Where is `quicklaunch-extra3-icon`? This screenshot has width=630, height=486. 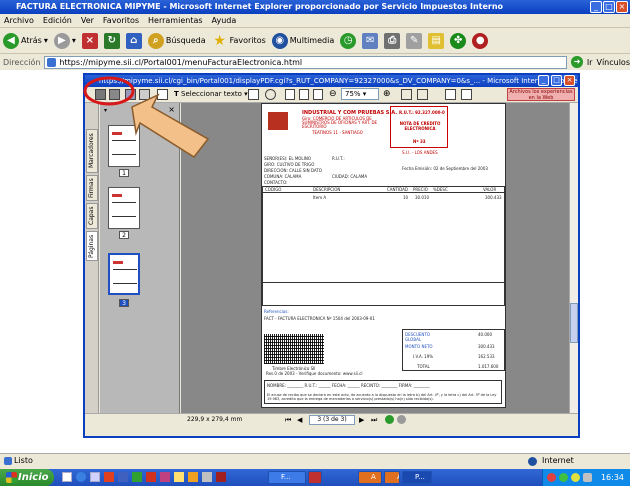 quicklaunch-extra3-icon is located at coordinates (221, 477).